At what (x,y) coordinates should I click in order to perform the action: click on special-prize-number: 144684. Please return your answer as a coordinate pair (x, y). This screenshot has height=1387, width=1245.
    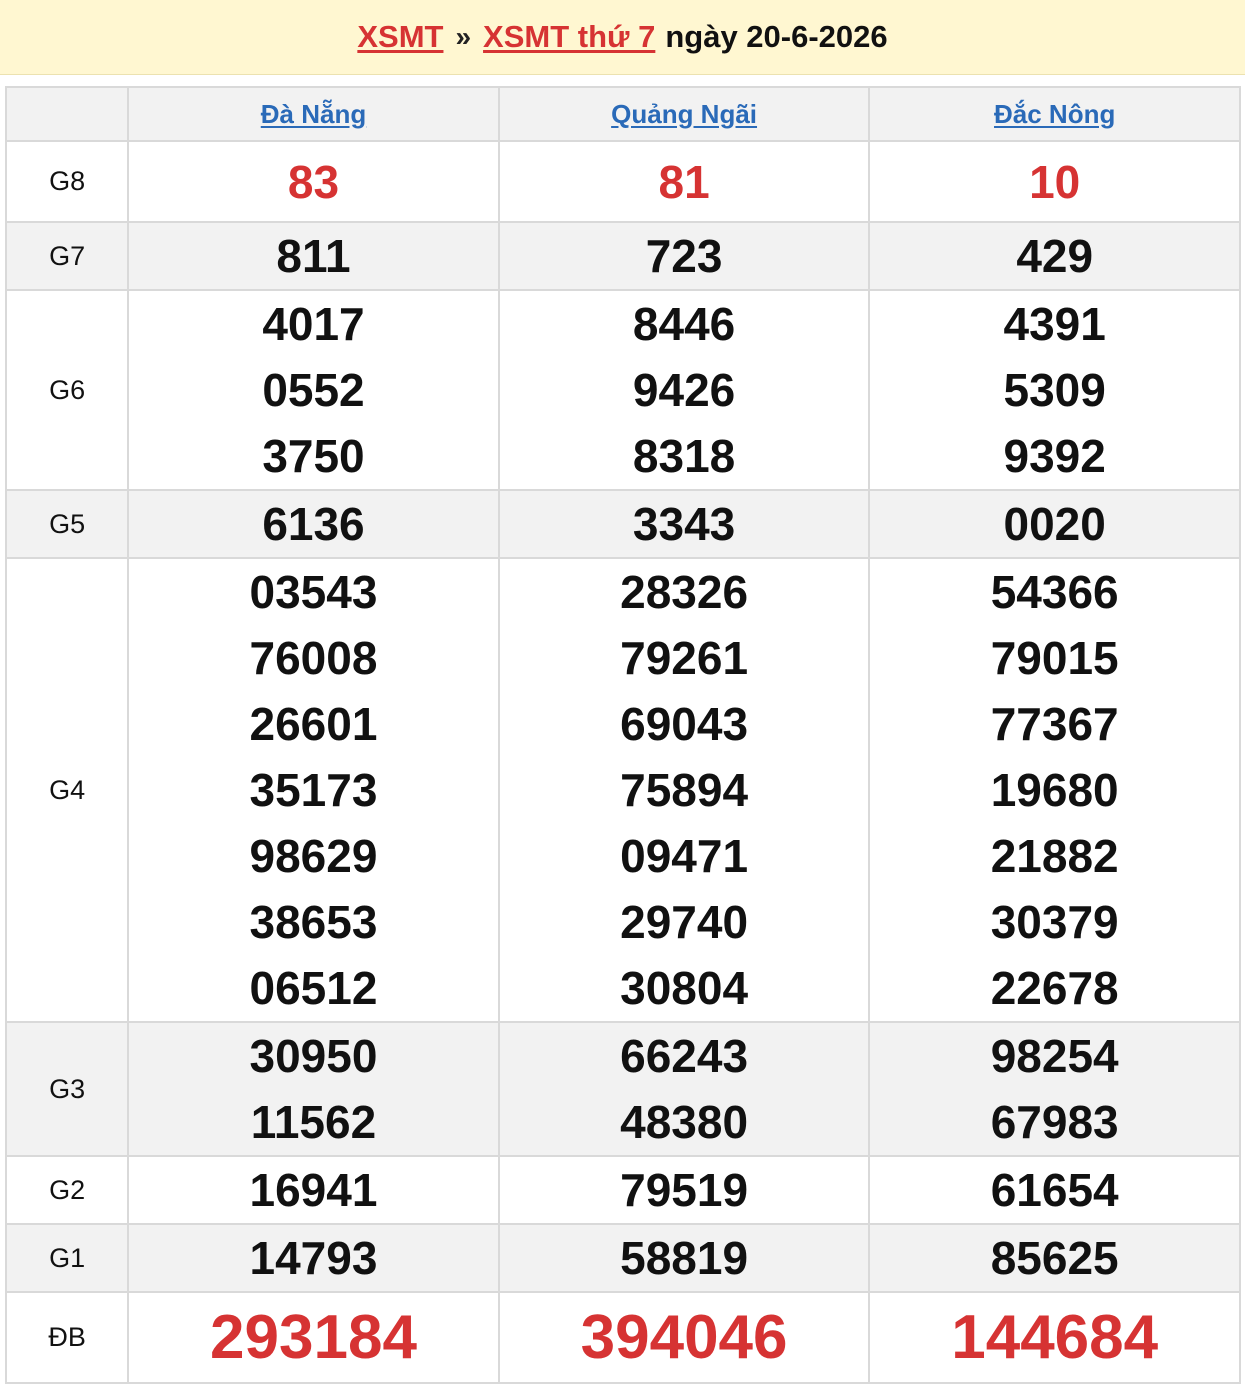
    Looking at the image, I should click on (1055, 1337).